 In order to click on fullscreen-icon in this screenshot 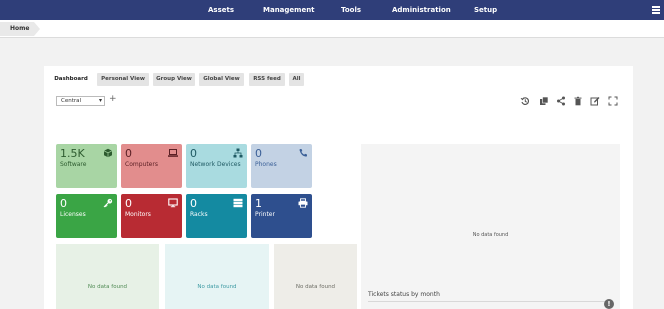, I will do `click(613, 101)`.